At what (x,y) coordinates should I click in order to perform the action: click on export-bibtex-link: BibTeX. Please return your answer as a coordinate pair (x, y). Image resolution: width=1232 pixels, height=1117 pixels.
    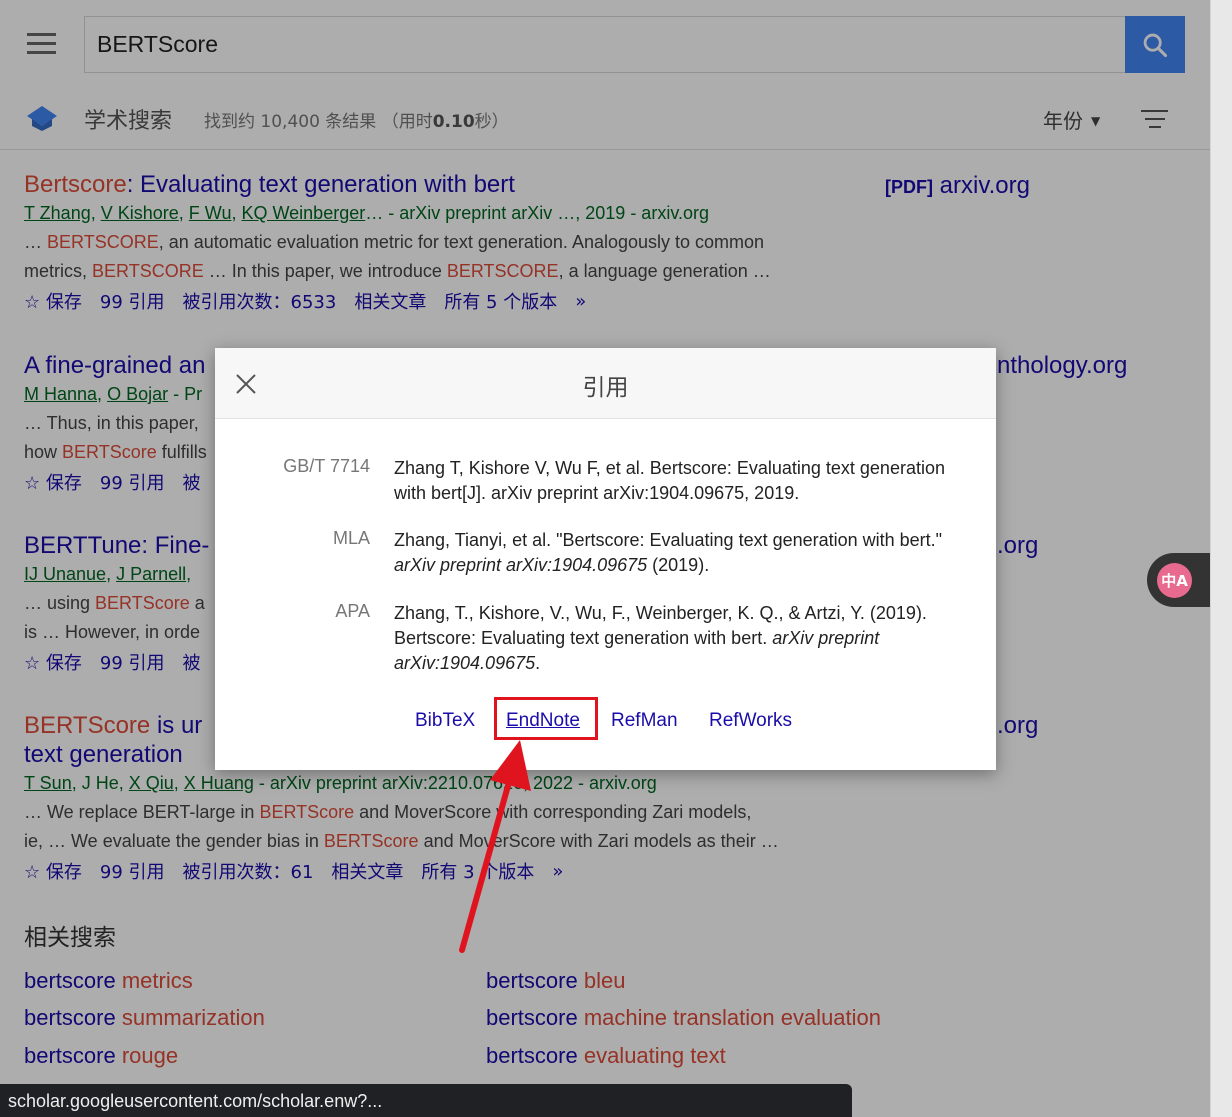
    Looking at the image, I should click on (445, 721).